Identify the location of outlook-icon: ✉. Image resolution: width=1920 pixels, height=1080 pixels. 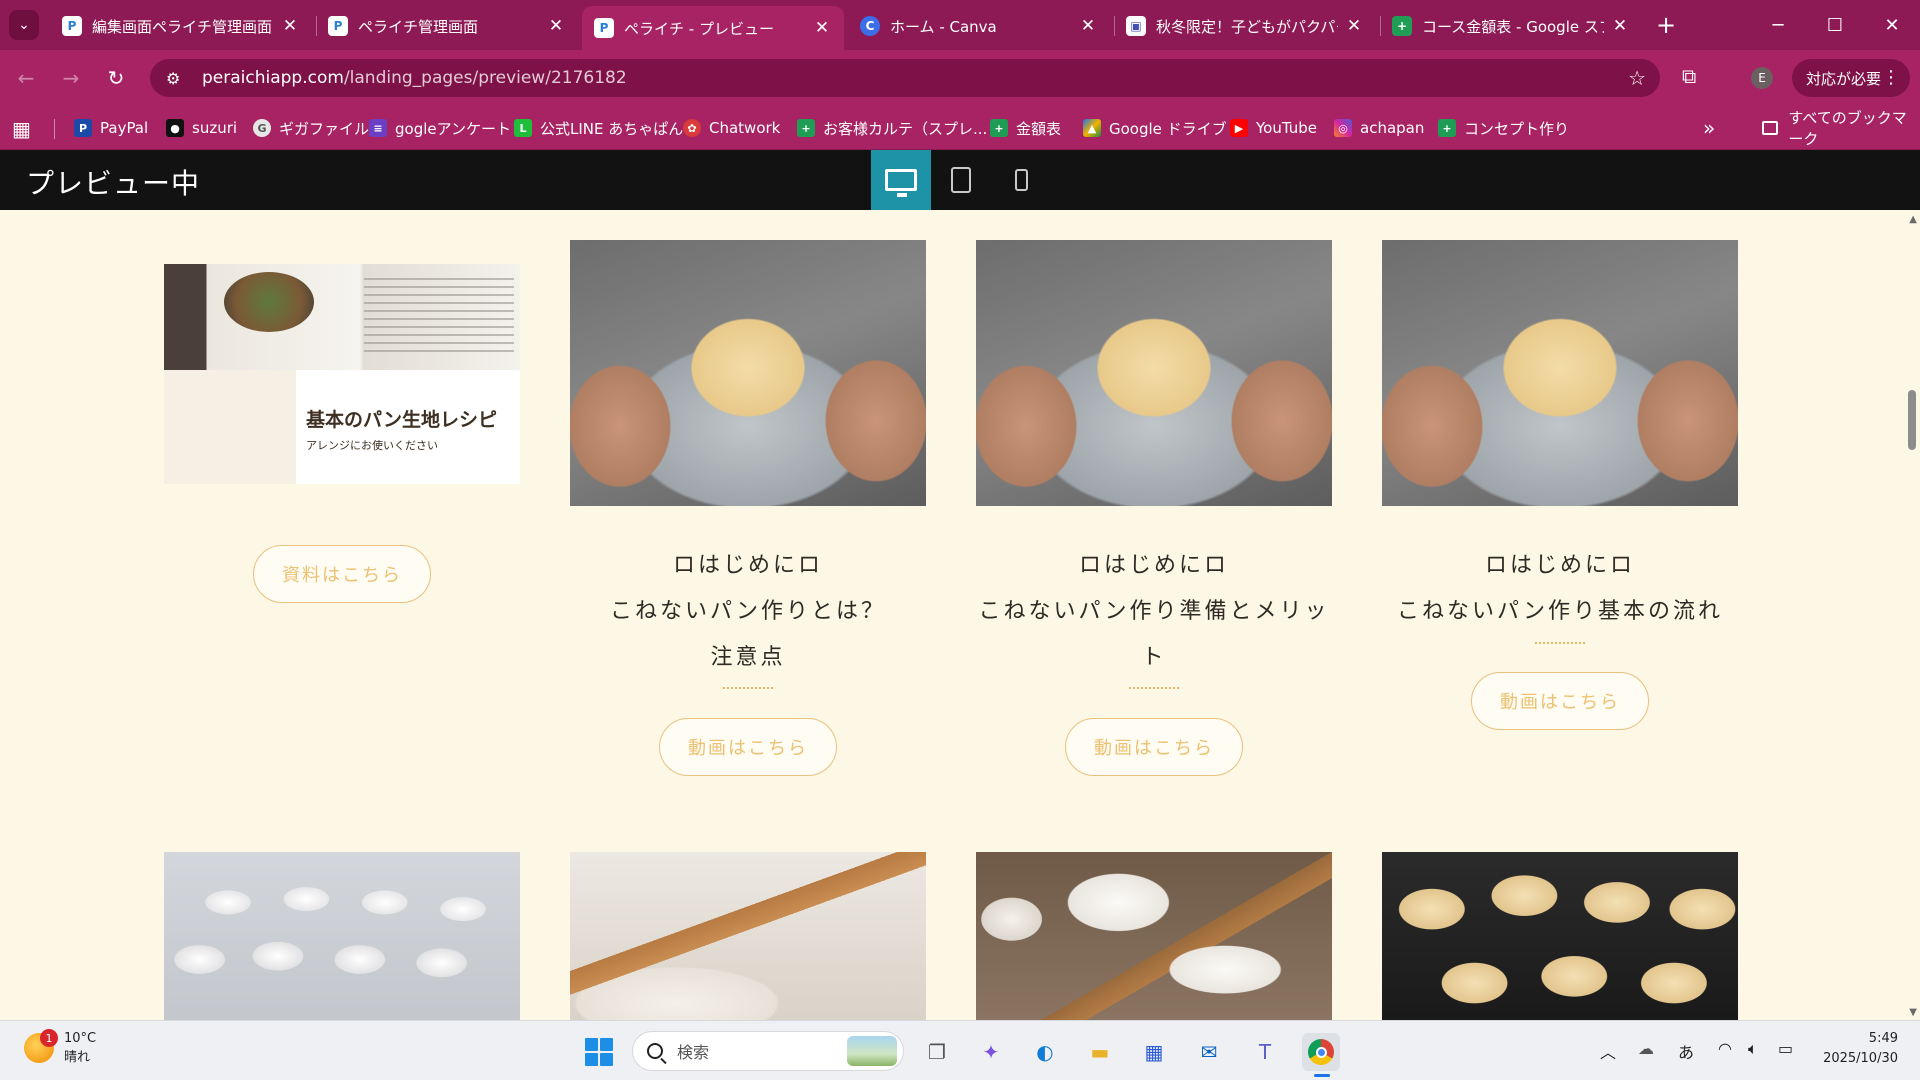
(1209, 1052).